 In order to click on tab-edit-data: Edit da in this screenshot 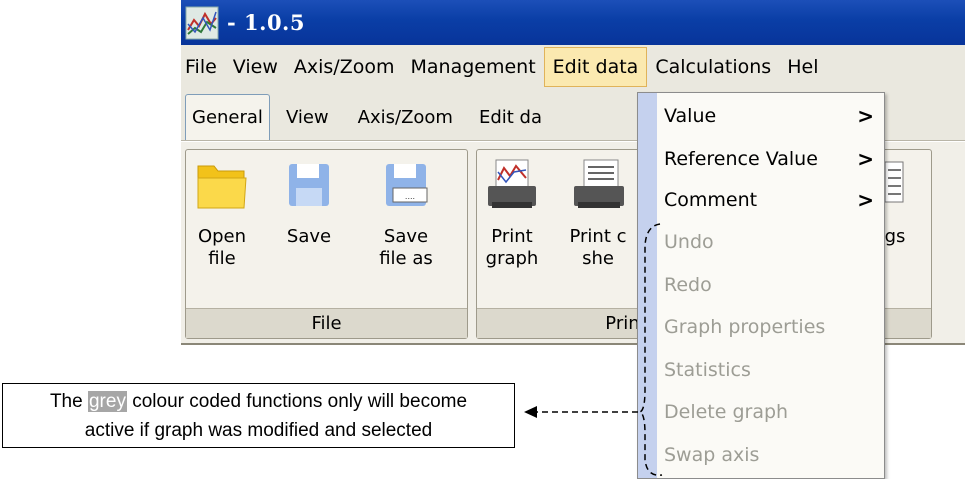, I will do `click(510, 117)`.